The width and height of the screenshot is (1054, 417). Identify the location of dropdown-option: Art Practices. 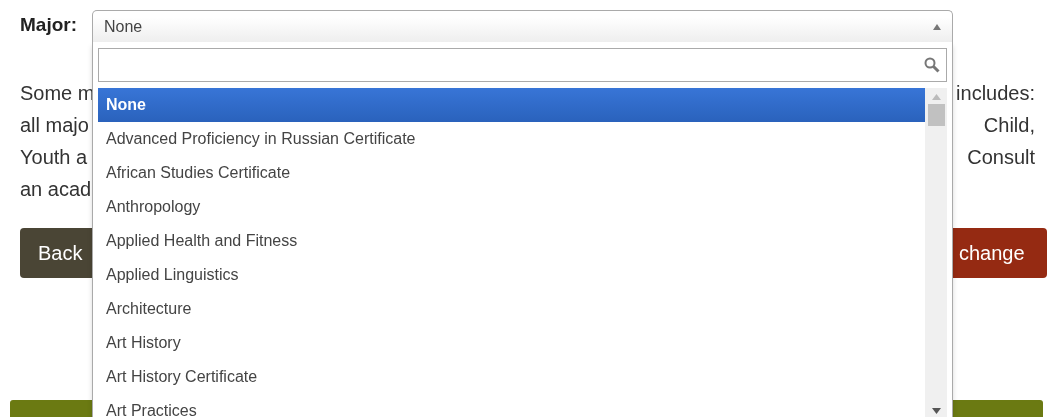
(511, 405).